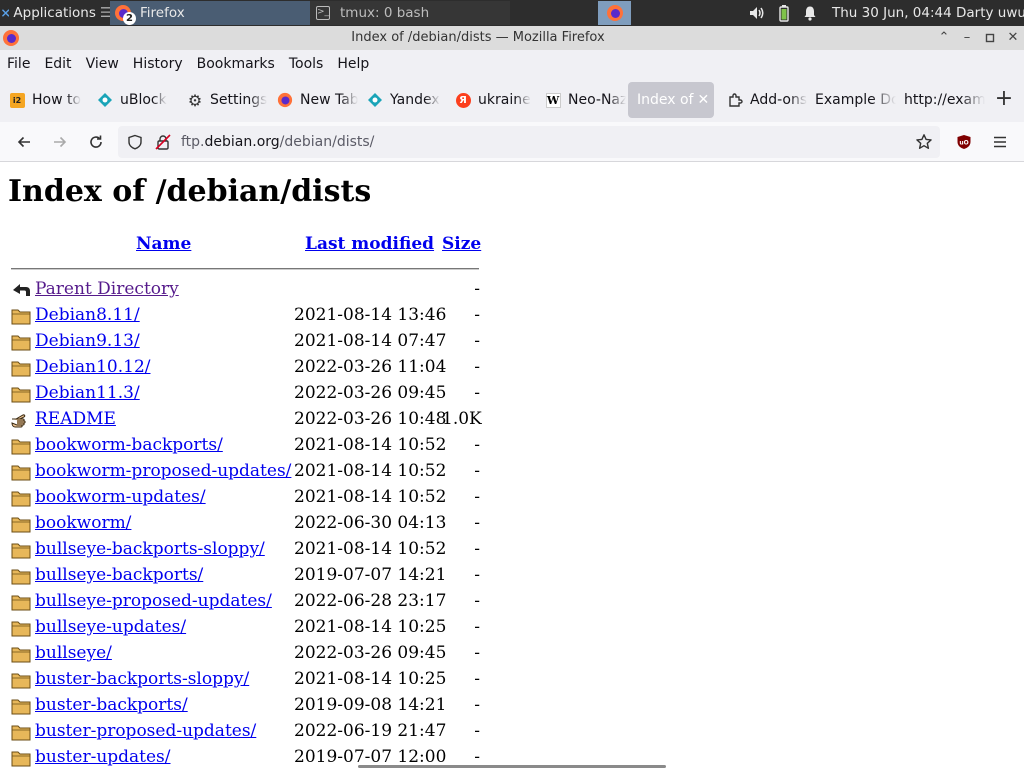  I want to click on tab-add-ons: Add-ons, so click(764, 100).